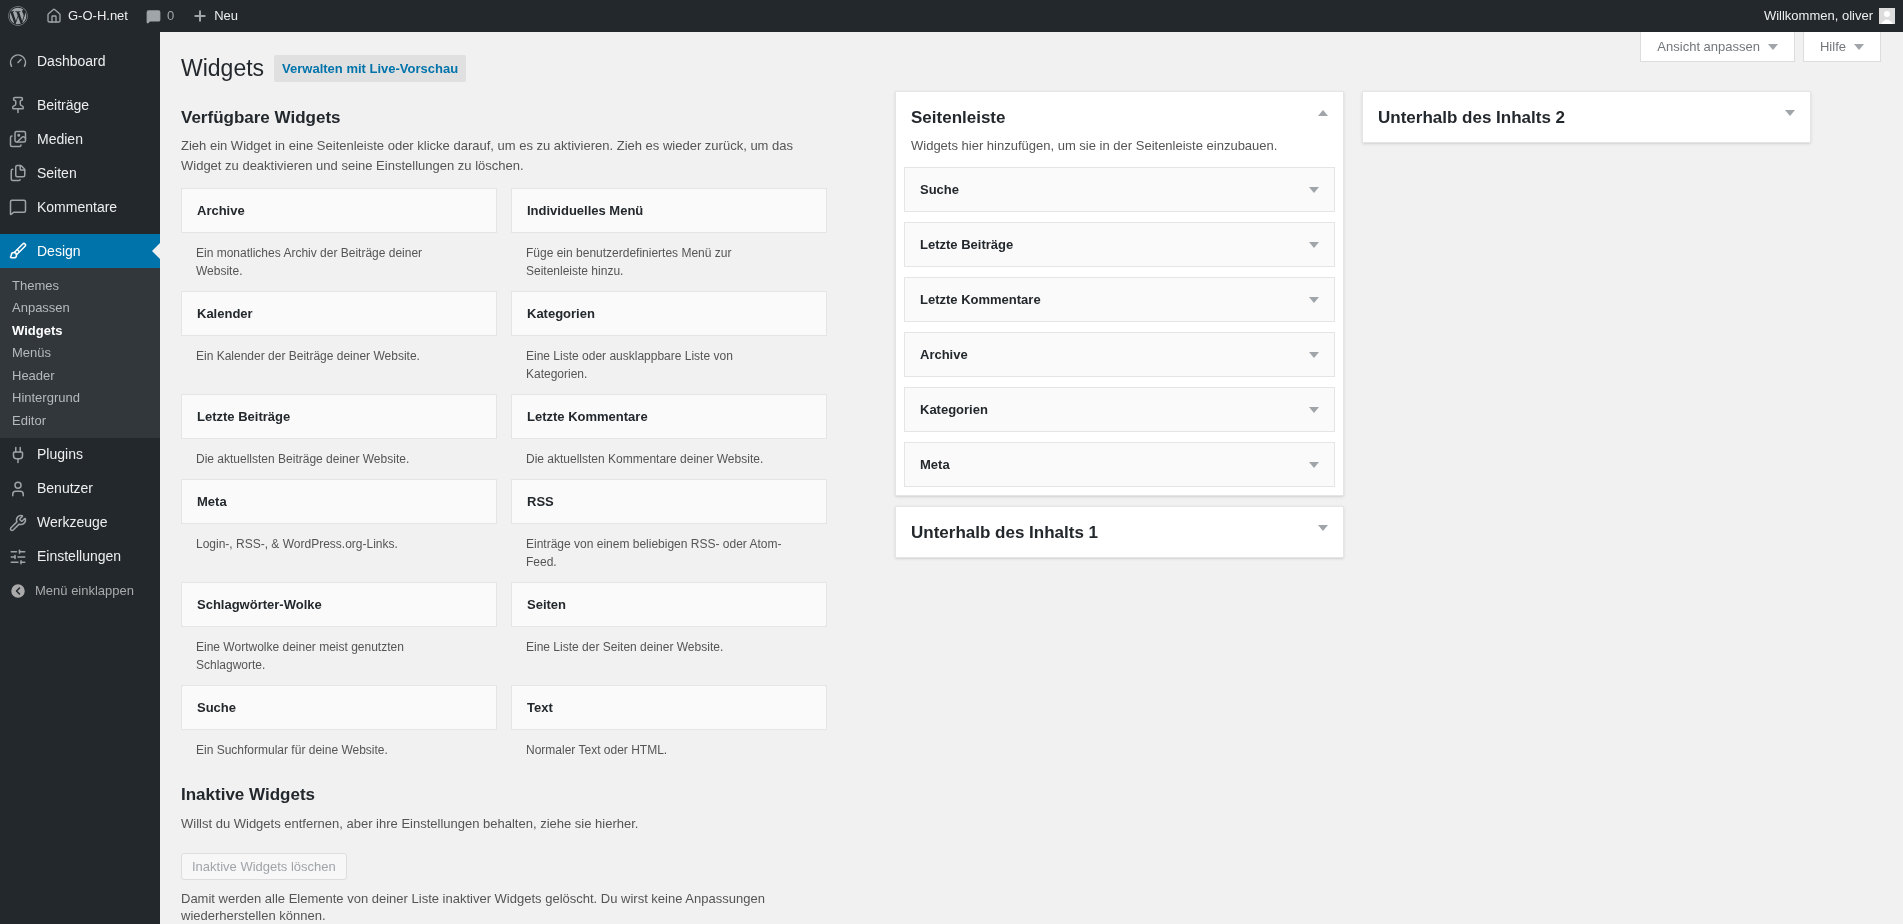 This screenshot has height=924, width=1903. Describe the element at coordinates (1005, 533) in the screenshot. I see `area-title: Unterhalb des Inhalts 1` at that location.